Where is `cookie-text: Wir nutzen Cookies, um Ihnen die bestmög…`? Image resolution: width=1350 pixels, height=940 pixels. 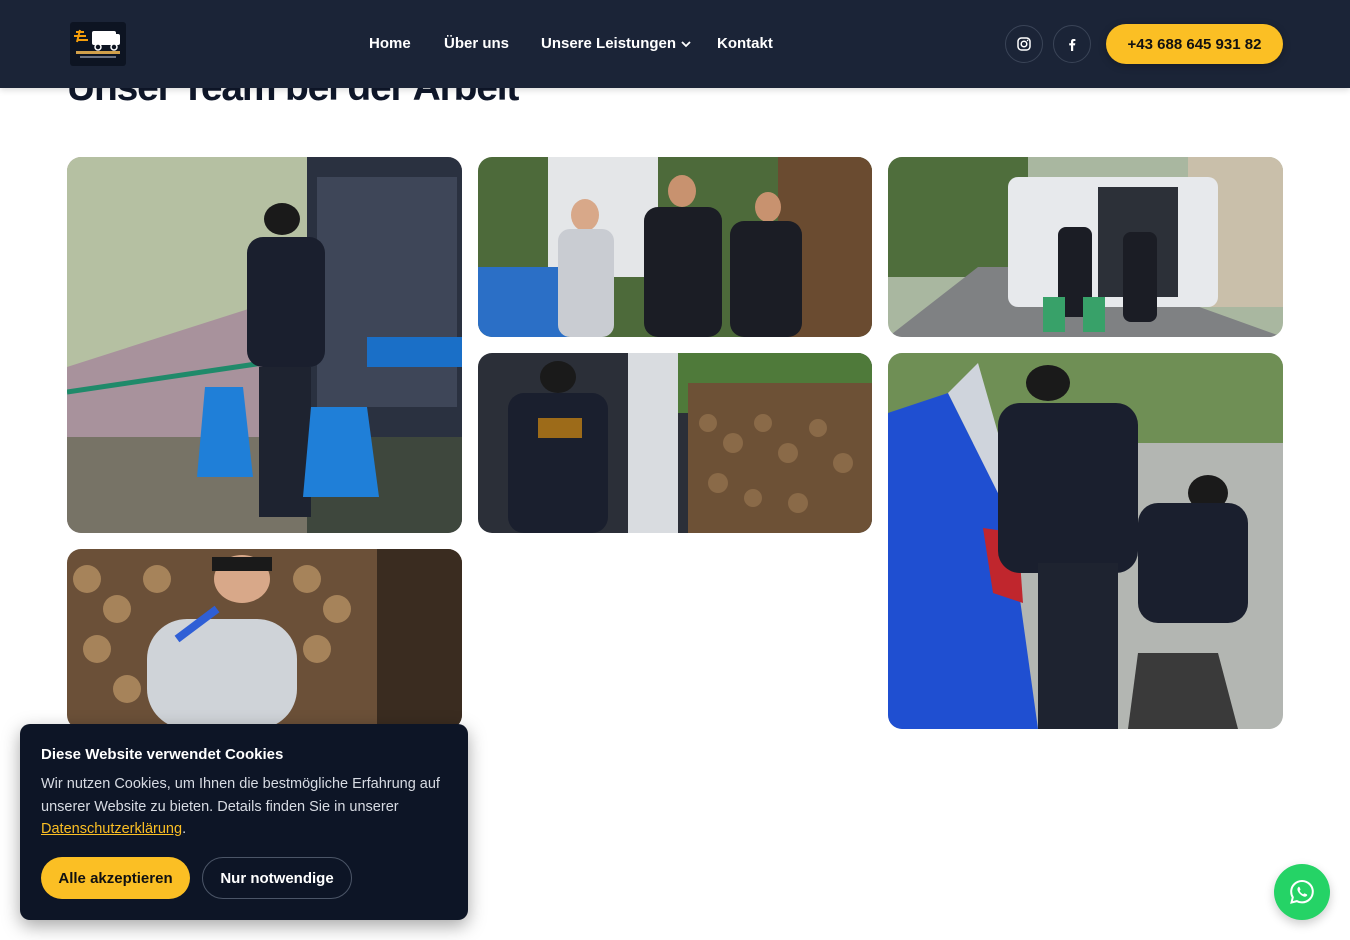
cookie-text: Wir nutzen Cookies, um Ihnen die bestmög… is located at coordinates (244, 807).